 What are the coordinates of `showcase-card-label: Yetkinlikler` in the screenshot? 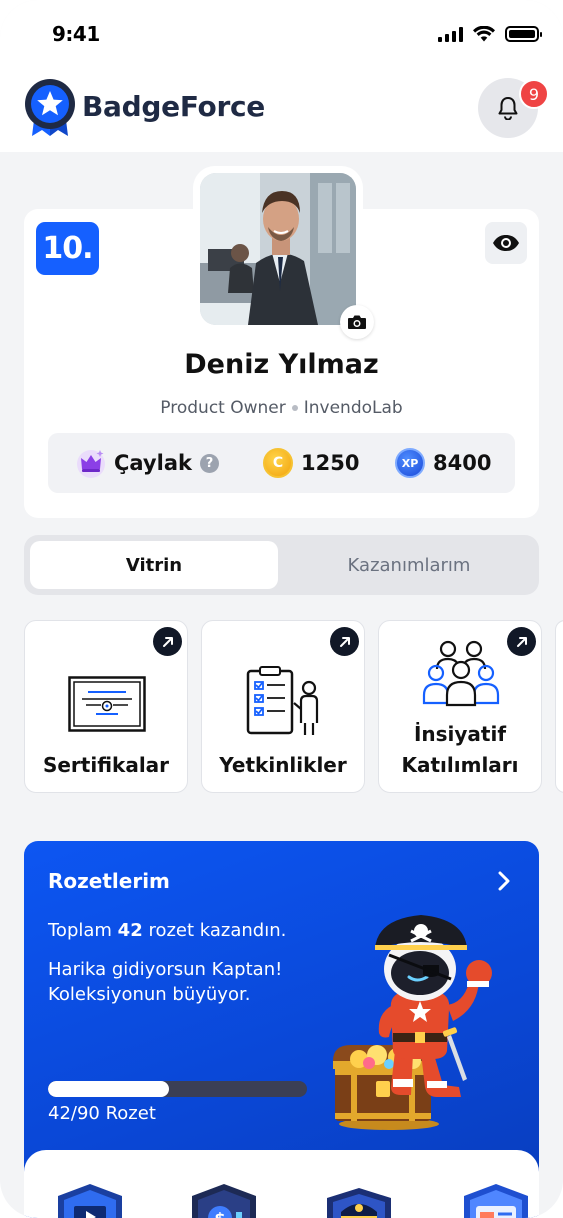 It's located at (283, 765).